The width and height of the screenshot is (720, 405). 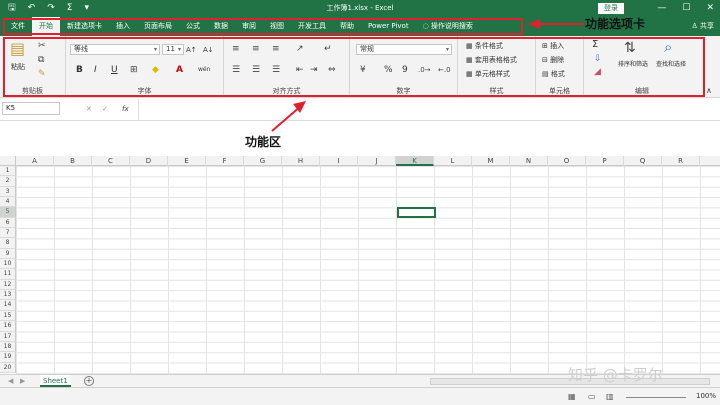 I want to click on watermark: 知乎 @卡罗尔, so click(x=615, y=375).